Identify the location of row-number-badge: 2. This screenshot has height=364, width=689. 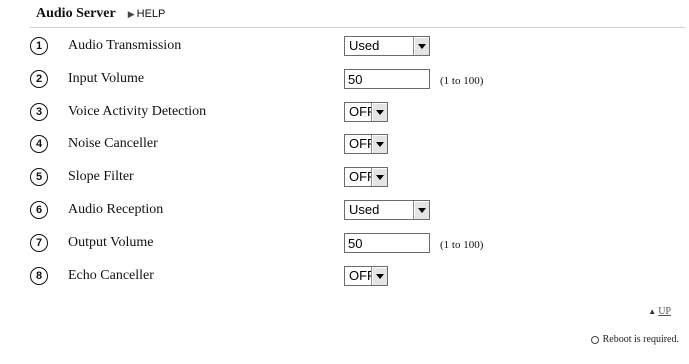
(39, 79).